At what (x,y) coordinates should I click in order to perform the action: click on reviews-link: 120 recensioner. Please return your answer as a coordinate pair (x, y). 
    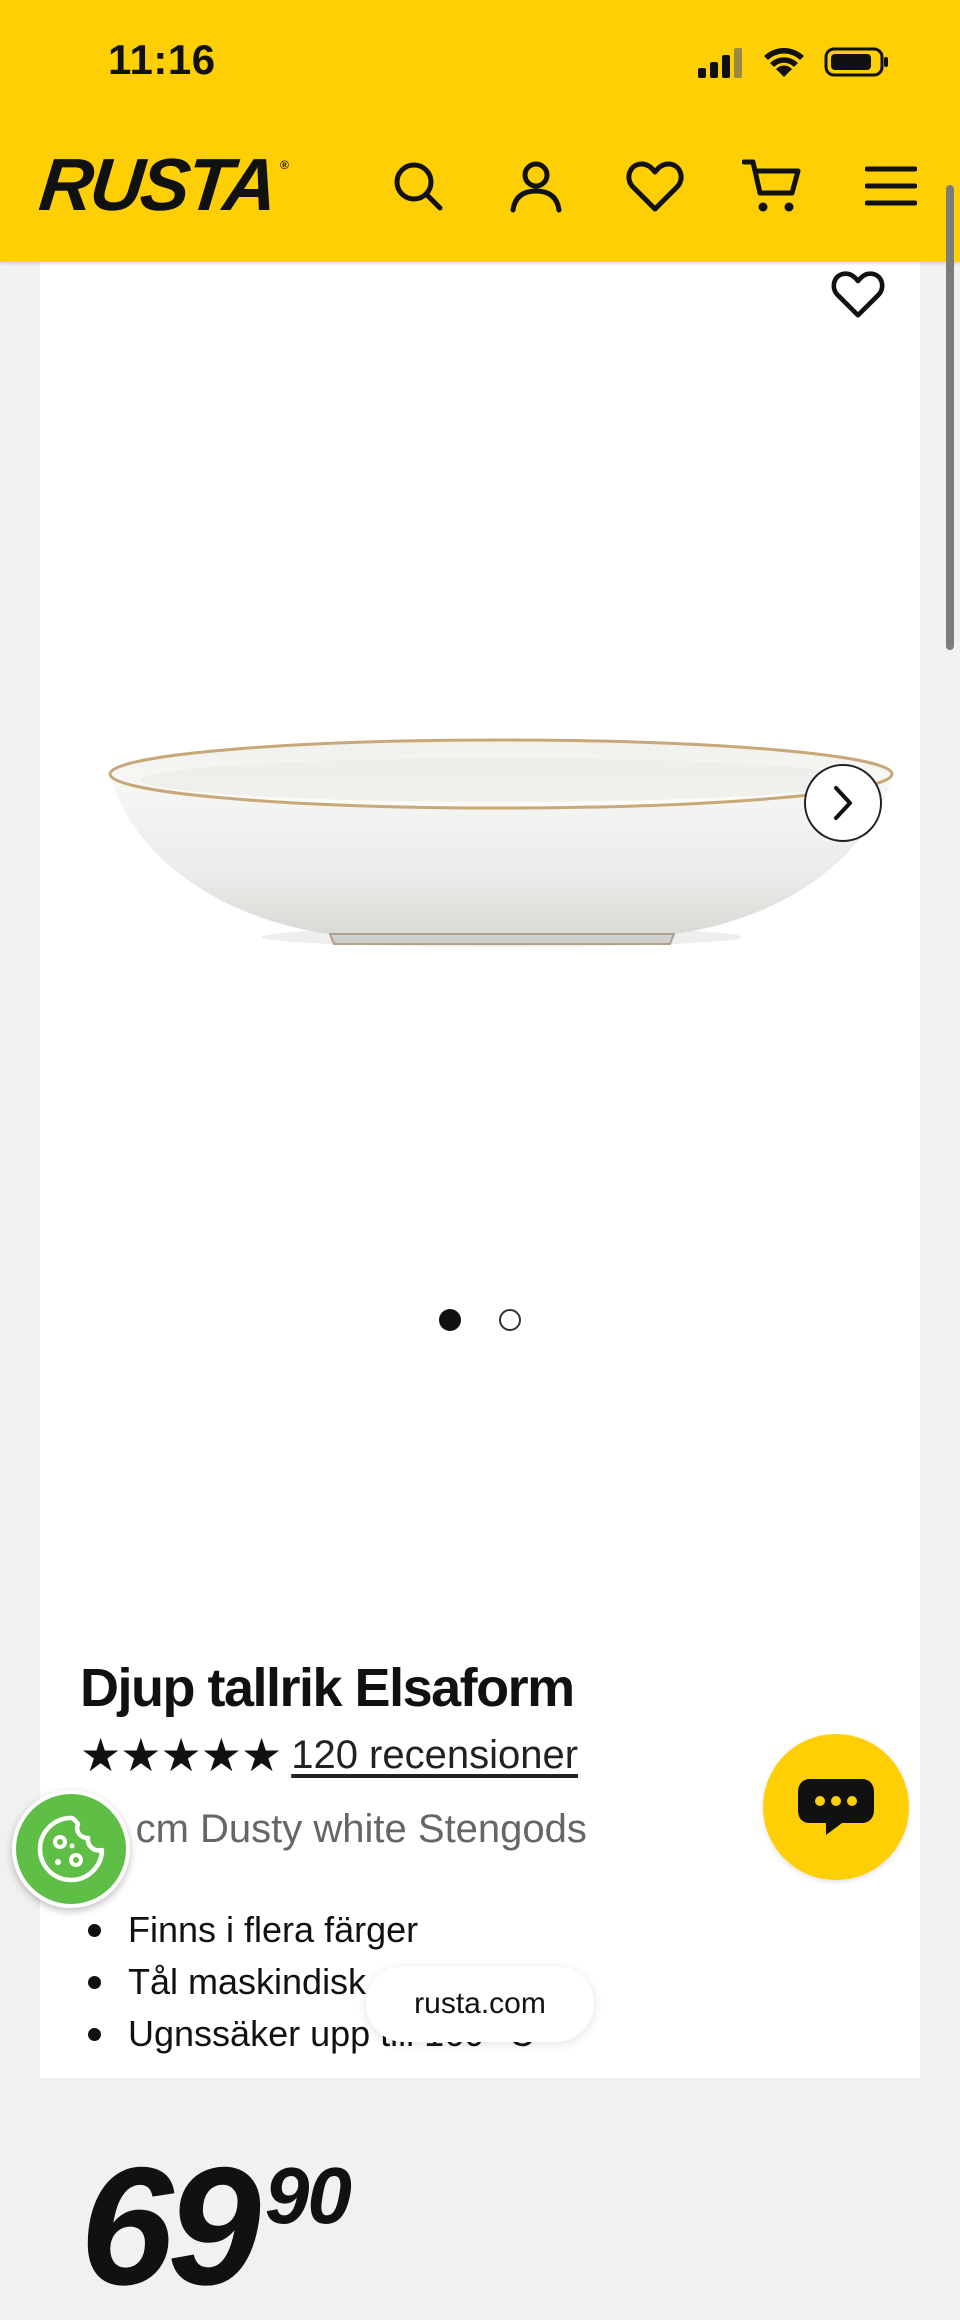
    Looking at the image, I should click on (434, 1755).